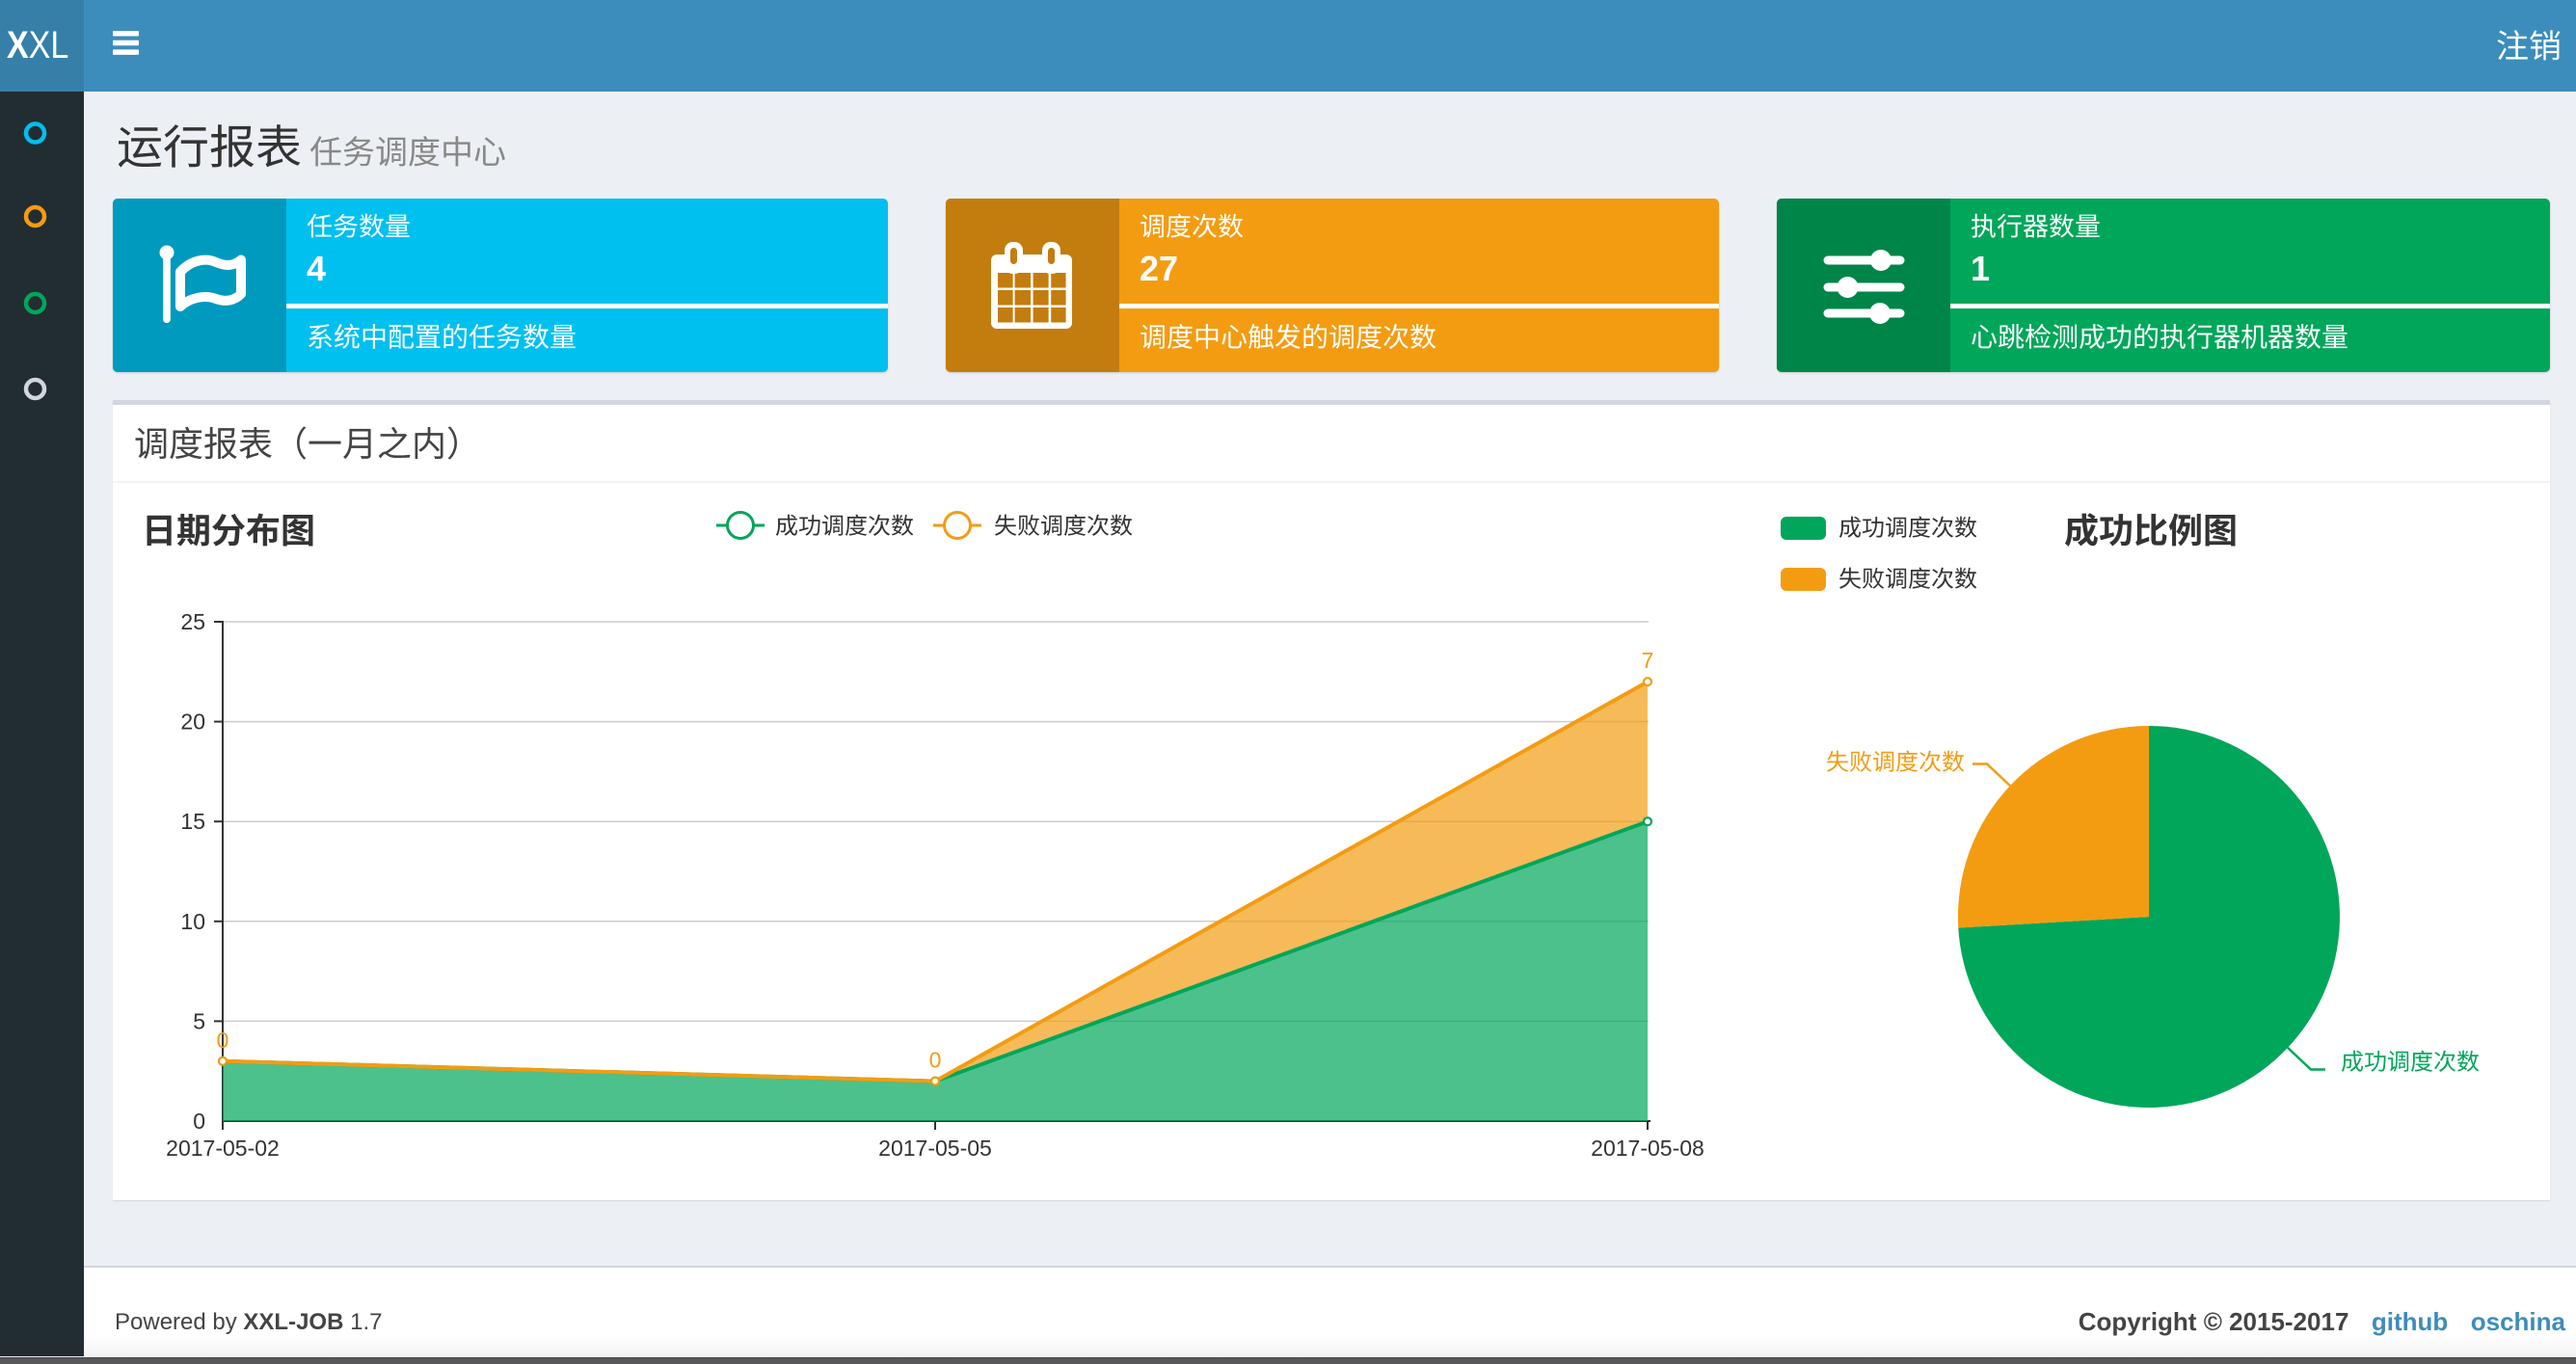 Image resolution: width=2576 pixels, height=1364 pixels. I want to click on svg-text: 5, so click(199, 1020).